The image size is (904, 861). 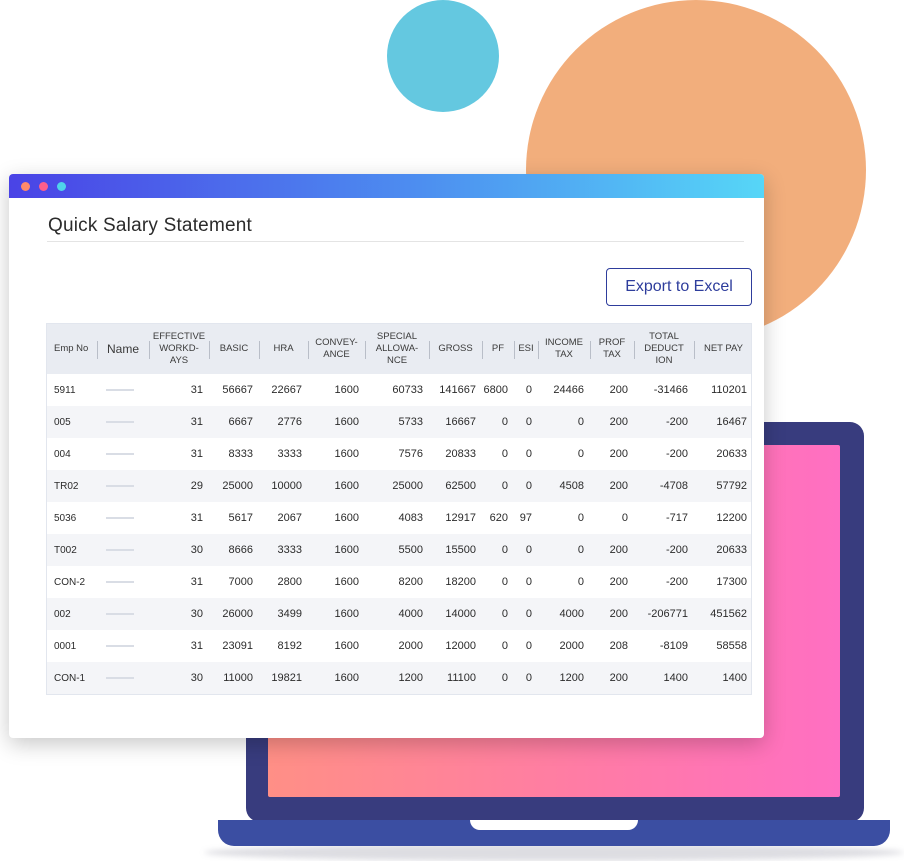 What do you see at coordinates (568, 390) in the screenshot?
I see `table-cell: 24466` at bounding box center [568, 390].